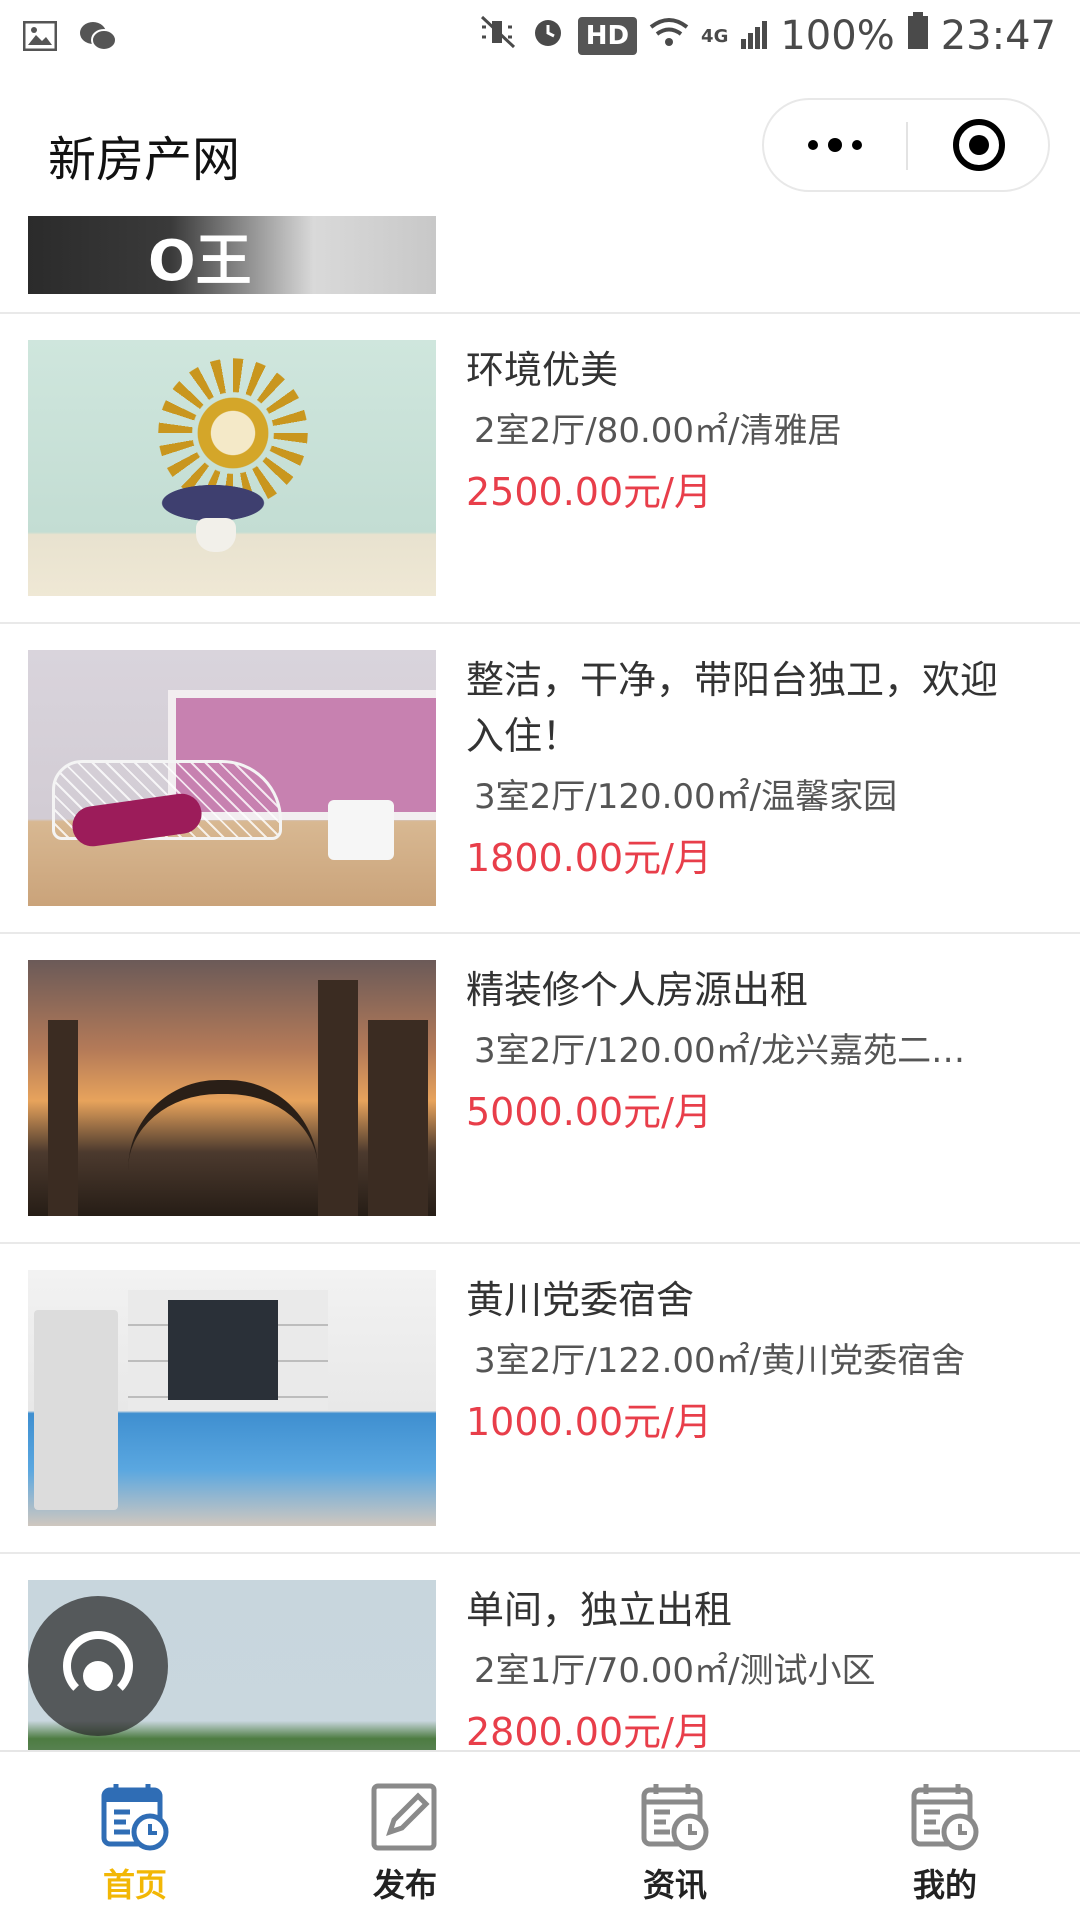  Describe the element at coordinates (498, 36) in the screenshot. I see `mute-vibrate-icon` at that location.